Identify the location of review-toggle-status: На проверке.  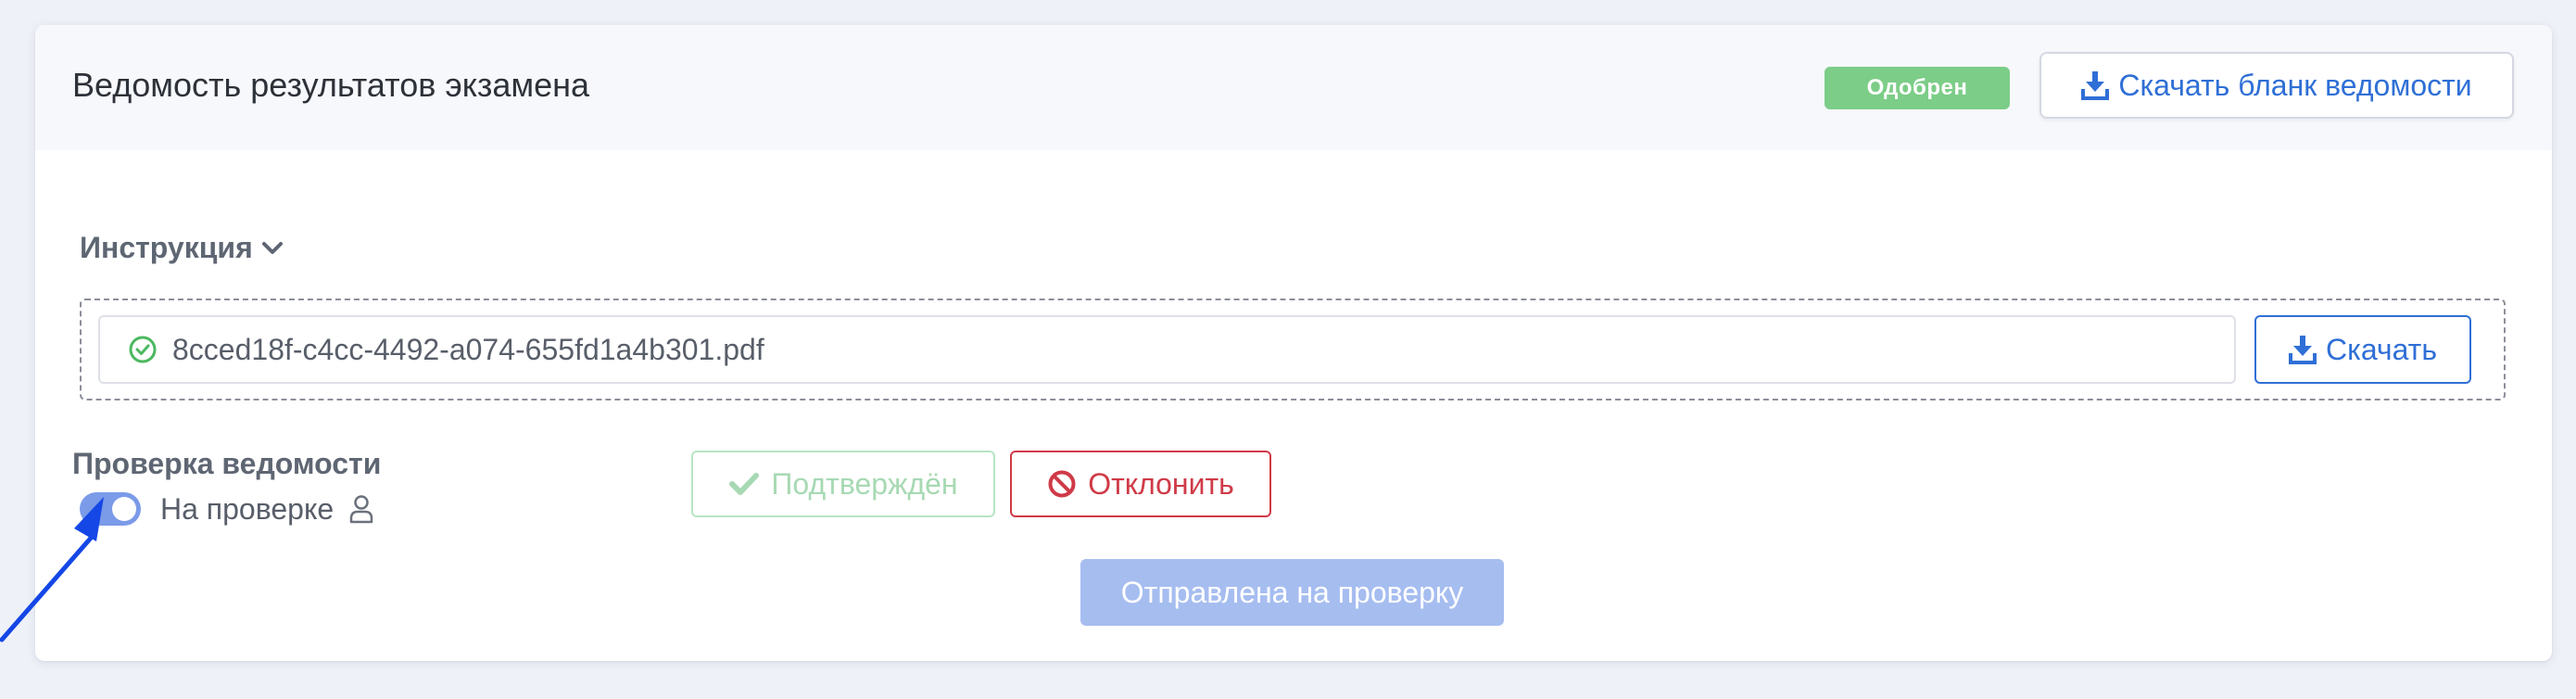
(267, 509).